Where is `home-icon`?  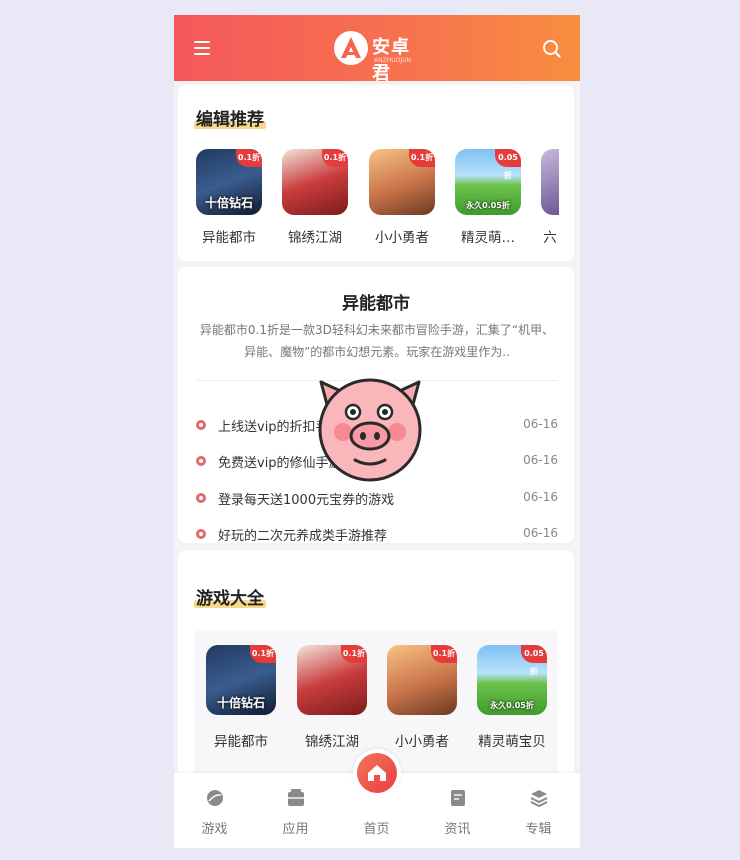 home-icon is located at coordinates (377, 773).